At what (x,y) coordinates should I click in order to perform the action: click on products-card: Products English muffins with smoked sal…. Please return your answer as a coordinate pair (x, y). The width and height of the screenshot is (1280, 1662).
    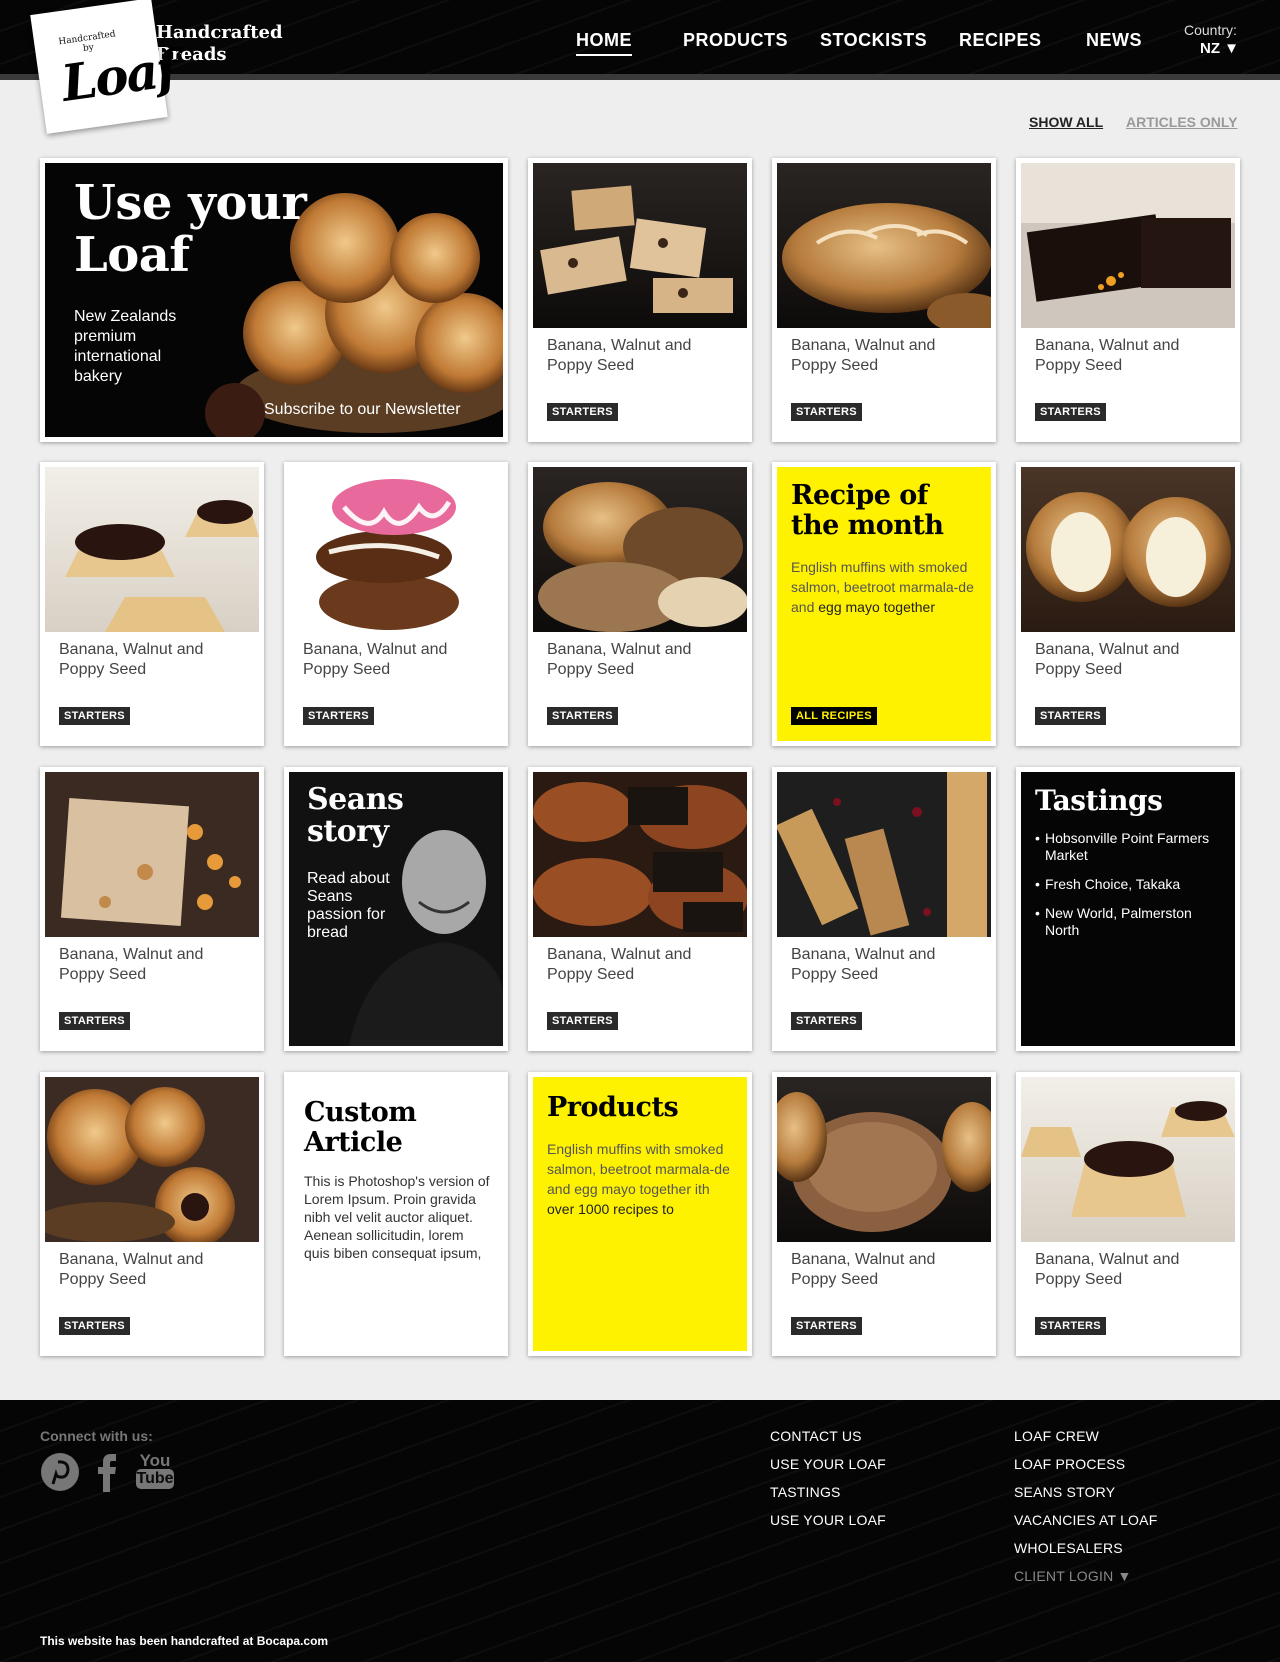
    Looking at the image, I should click on (640, 1214).